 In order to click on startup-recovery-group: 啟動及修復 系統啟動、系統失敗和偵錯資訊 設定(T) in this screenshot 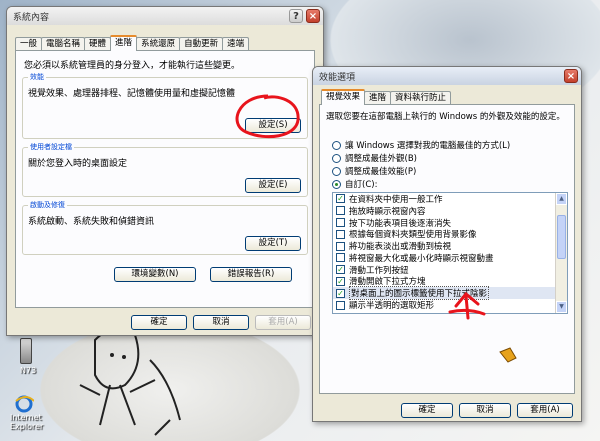, I will do `click(165, 227)`.